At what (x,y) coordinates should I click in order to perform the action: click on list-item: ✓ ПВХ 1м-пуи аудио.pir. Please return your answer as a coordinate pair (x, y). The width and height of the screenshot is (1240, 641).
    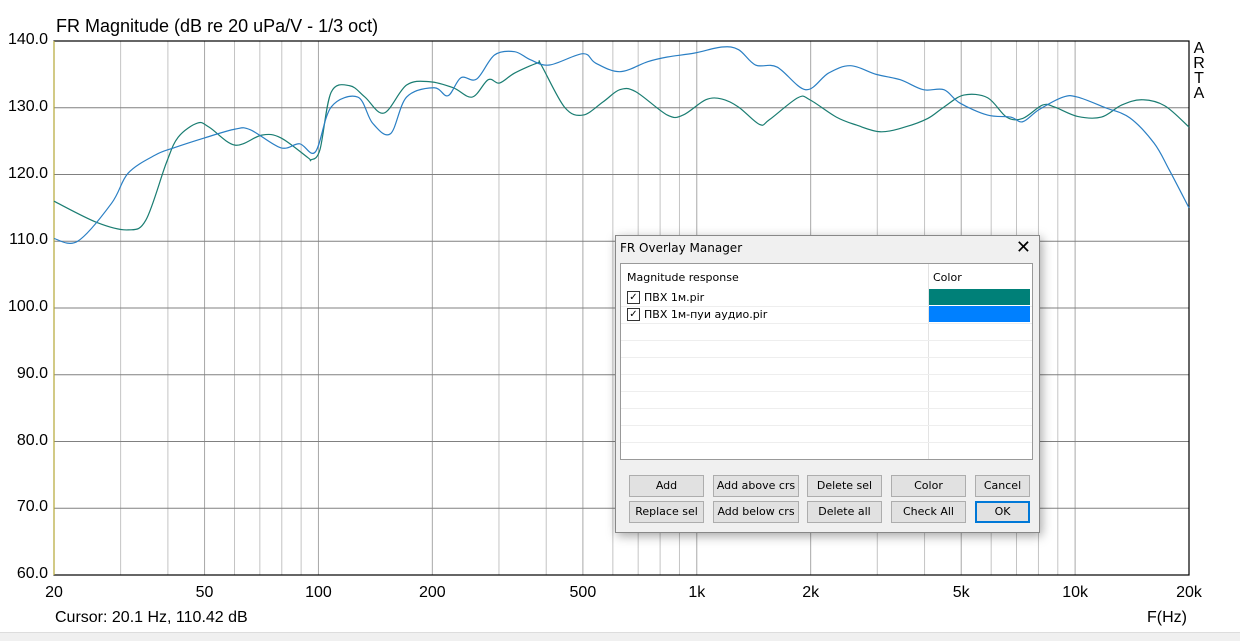
    Looking at the image, I should click on (826, 315).